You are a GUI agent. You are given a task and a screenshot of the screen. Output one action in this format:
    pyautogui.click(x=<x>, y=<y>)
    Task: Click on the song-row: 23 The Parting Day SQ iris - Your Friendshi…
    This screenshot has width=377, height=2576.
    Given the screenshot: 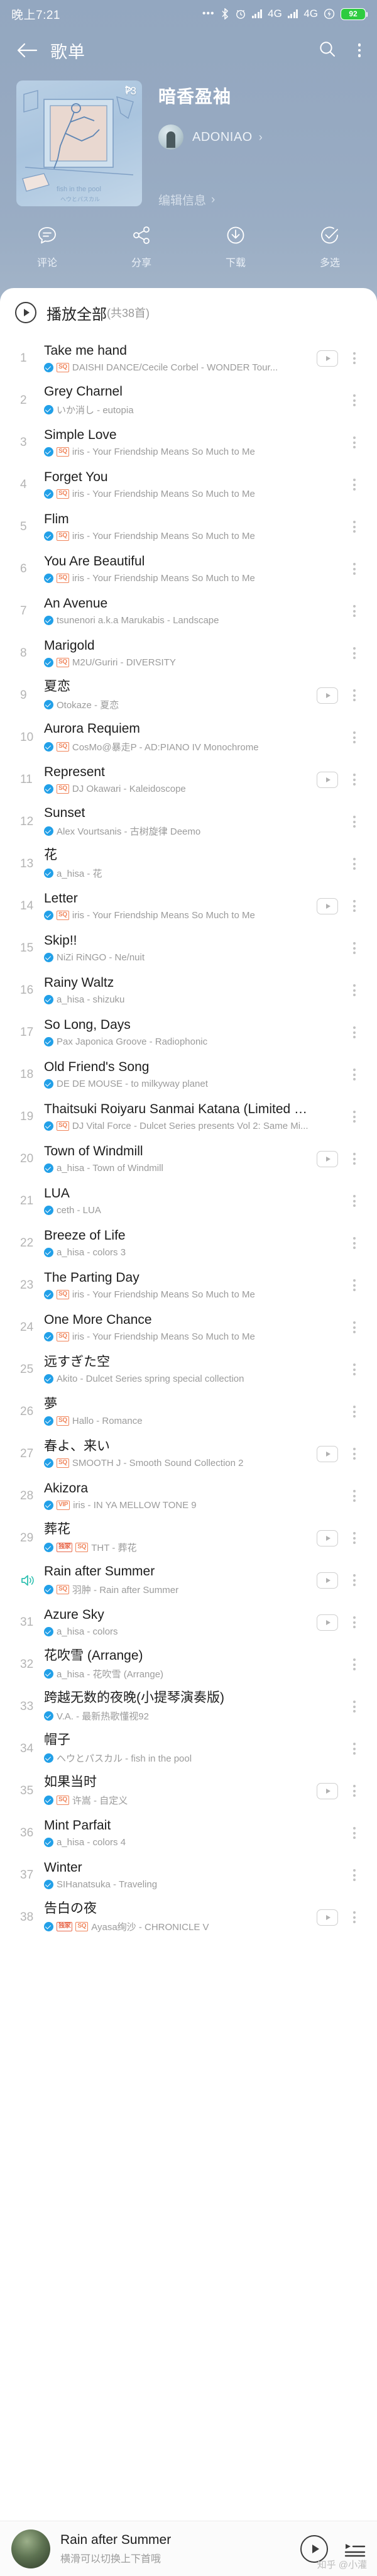 What is the action you would take?
    pyautogui.click(x=188, y=1285)
    